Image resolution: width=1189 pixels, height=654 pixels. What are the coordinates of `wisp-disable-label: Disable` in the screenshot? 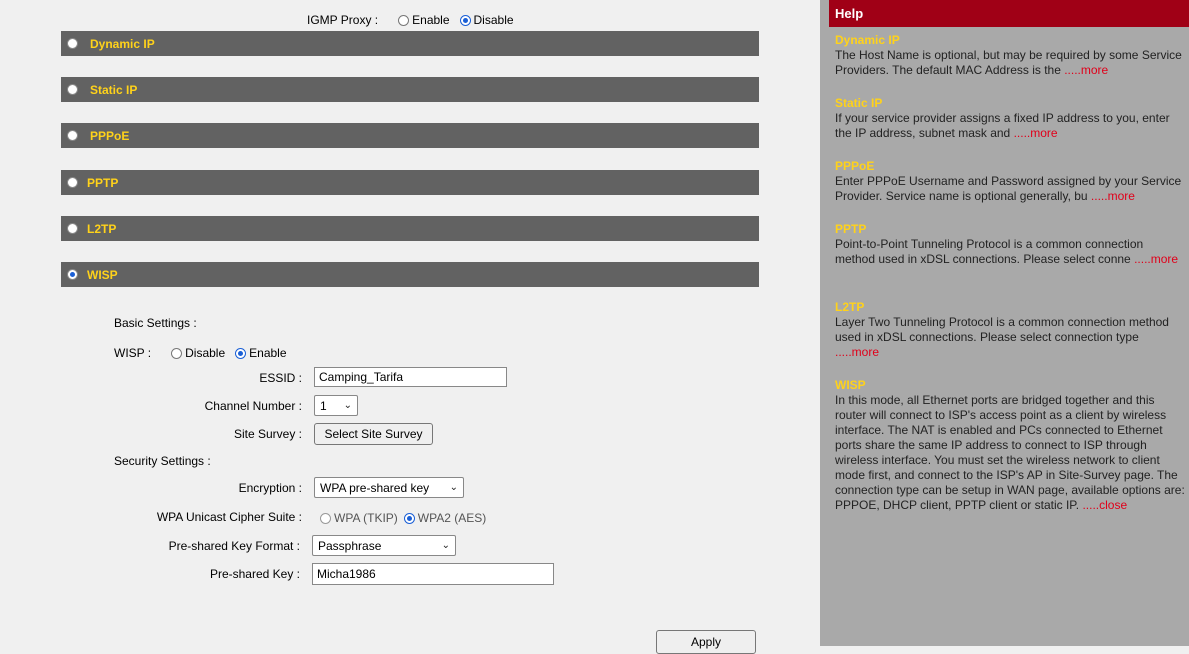 It's located at (205, 353).